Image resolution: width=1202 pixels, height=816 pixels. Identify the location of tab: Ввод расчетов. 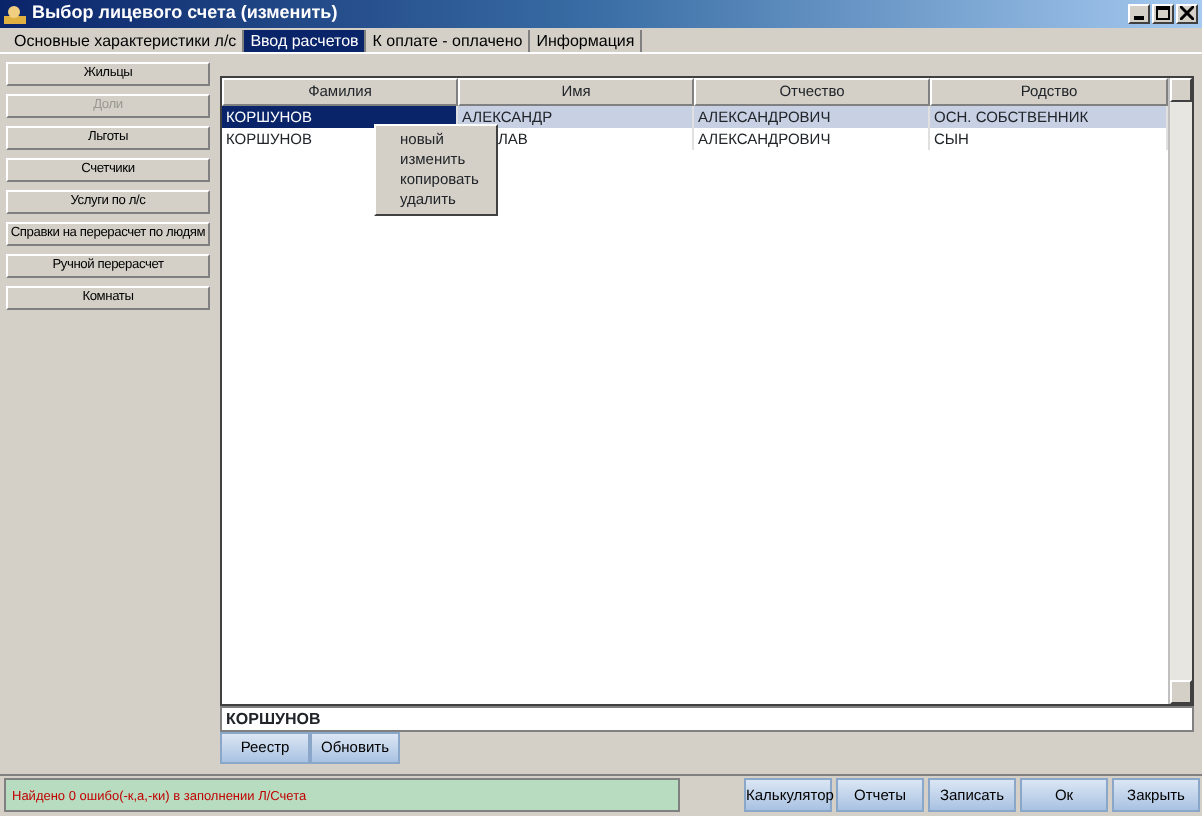
(305, 41).